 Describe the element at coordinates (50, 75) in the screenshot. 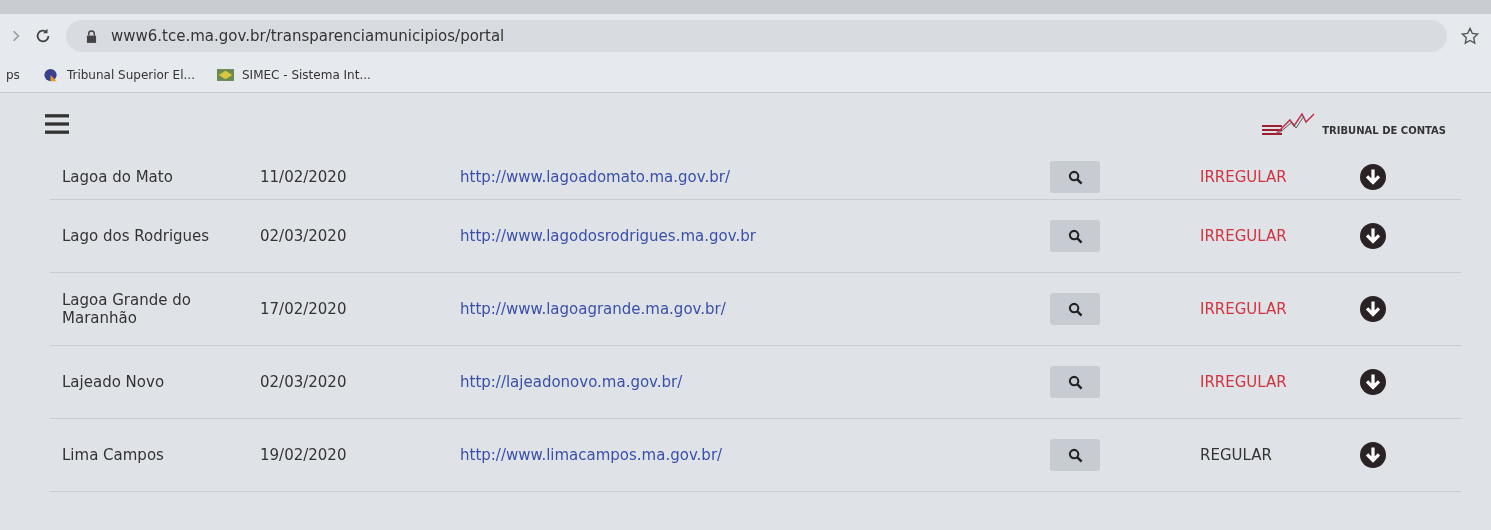

I see `globe-icon` at that location.